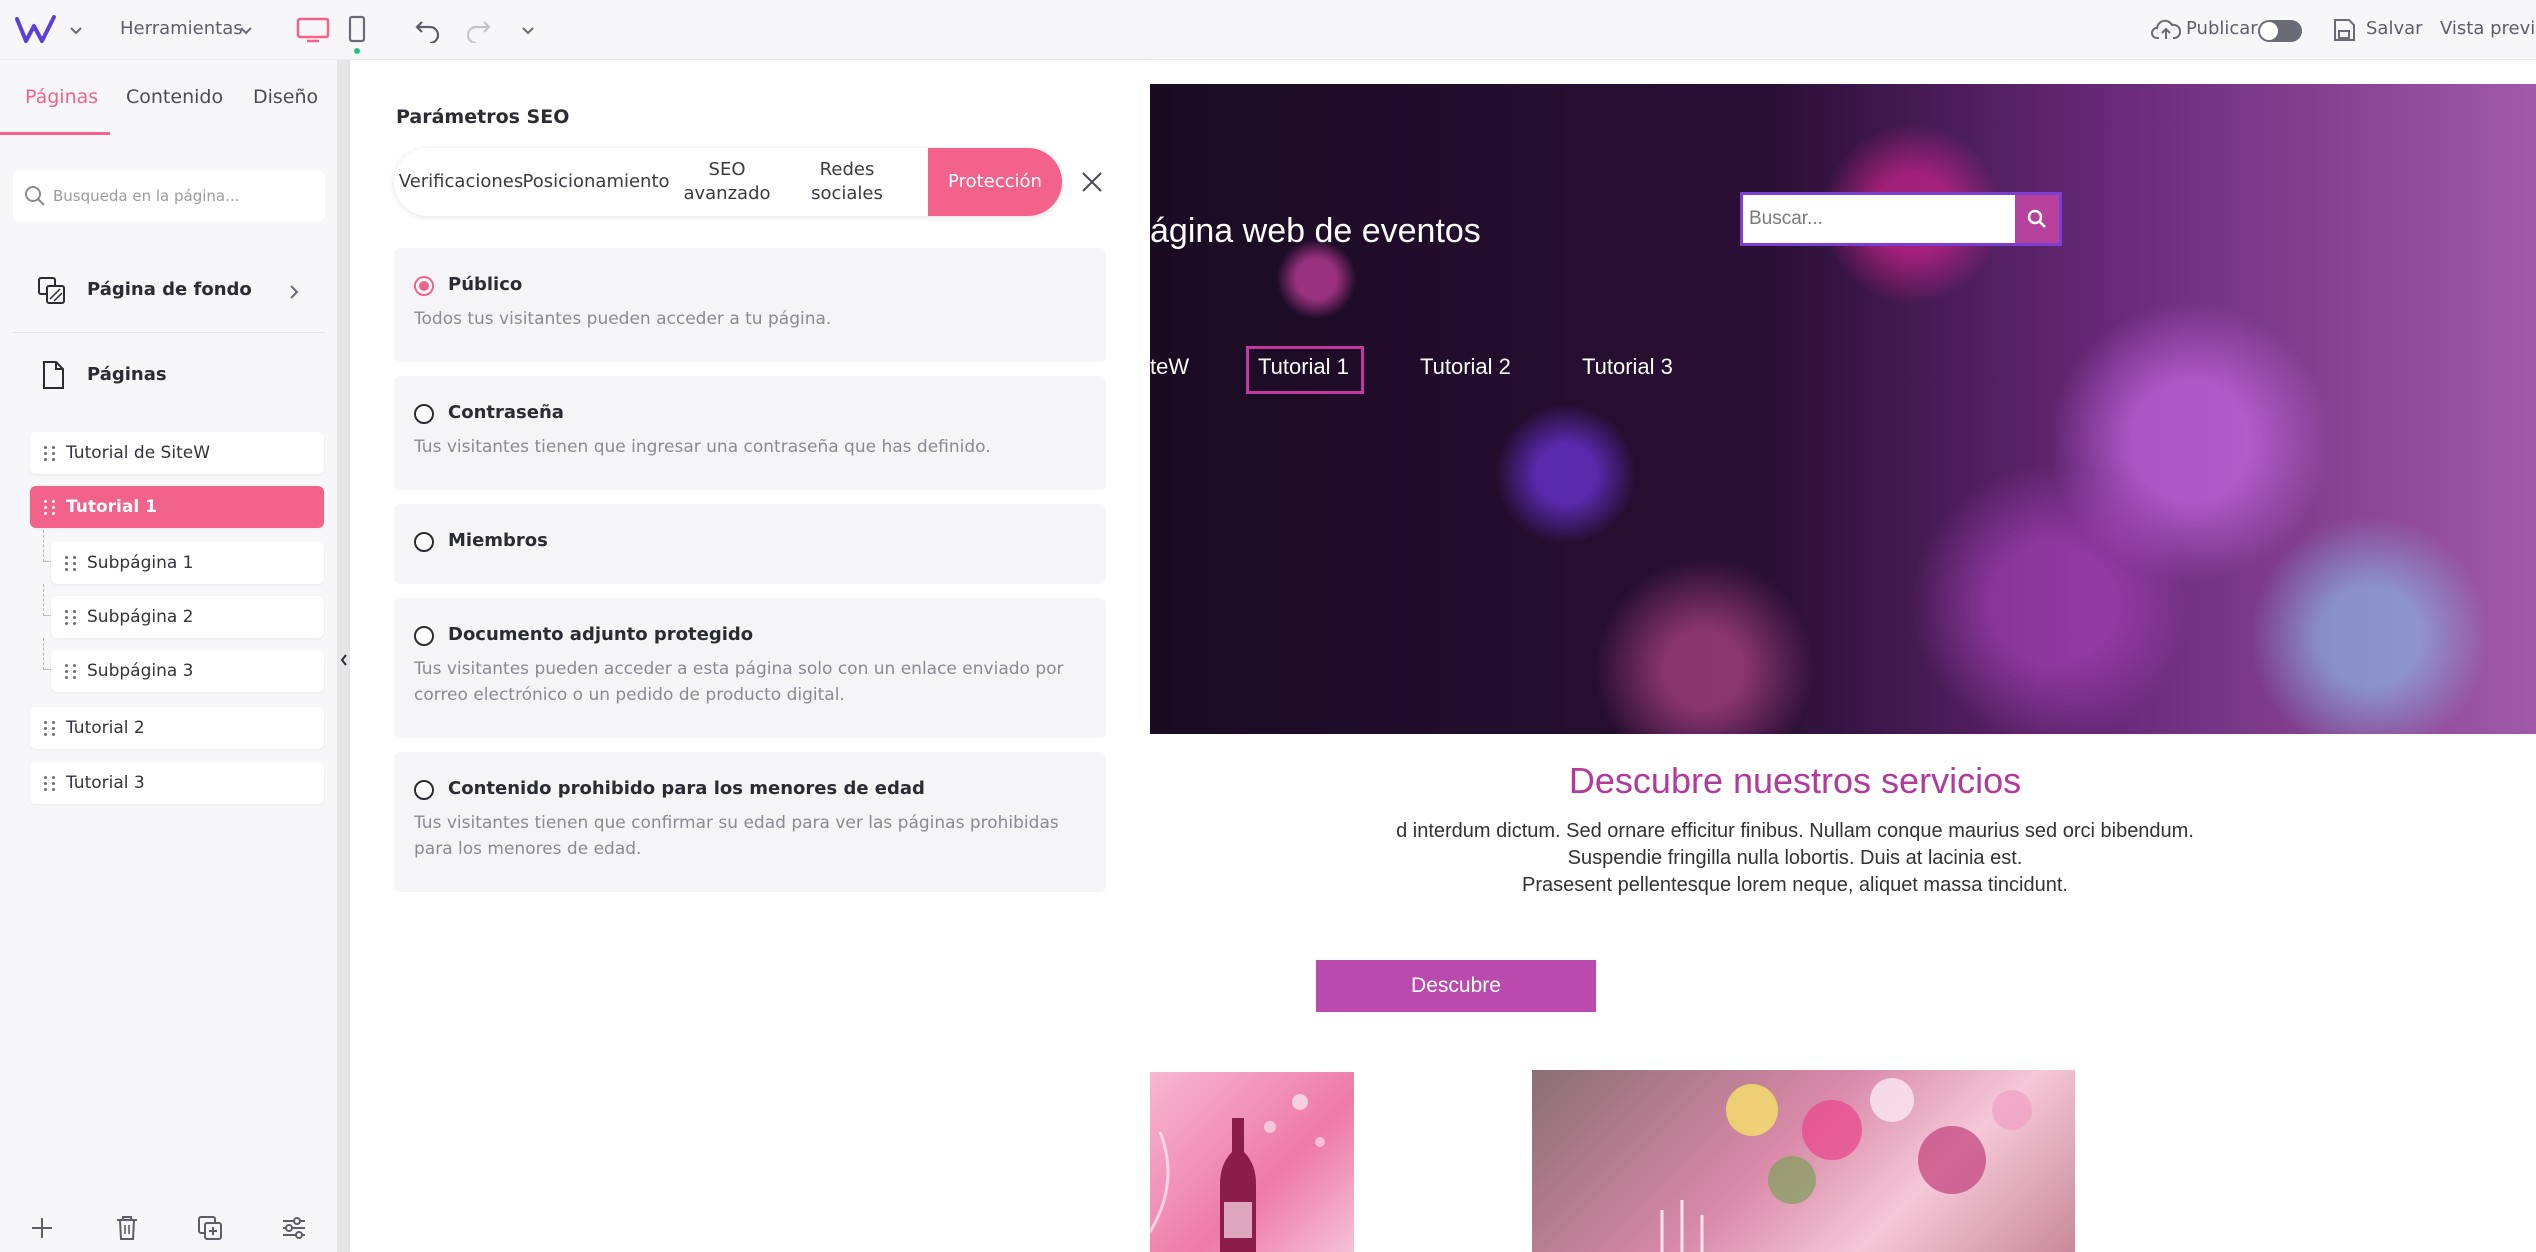 Image resolution: width=2536 pixels, height=1252 pixels. I want to click on redo-icon, so click(478, 30).